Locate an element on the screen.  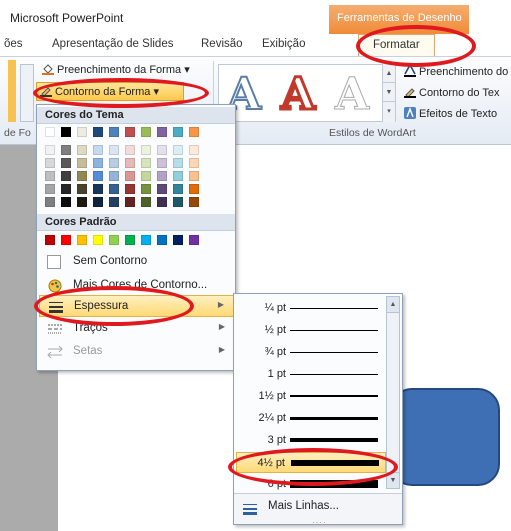
shape-fill-button: Preenchimento da Forma ▾ is located at coordinates (116, 69).